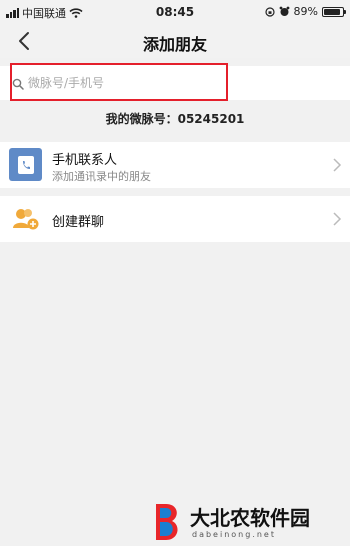 Image resolution: width=350 pixels, height=546 pixels. What do you see at coordinates (234, 534) in the screenshot?
I see `watermark-domain: dabeinong.net` at bounding box center [234, 534].